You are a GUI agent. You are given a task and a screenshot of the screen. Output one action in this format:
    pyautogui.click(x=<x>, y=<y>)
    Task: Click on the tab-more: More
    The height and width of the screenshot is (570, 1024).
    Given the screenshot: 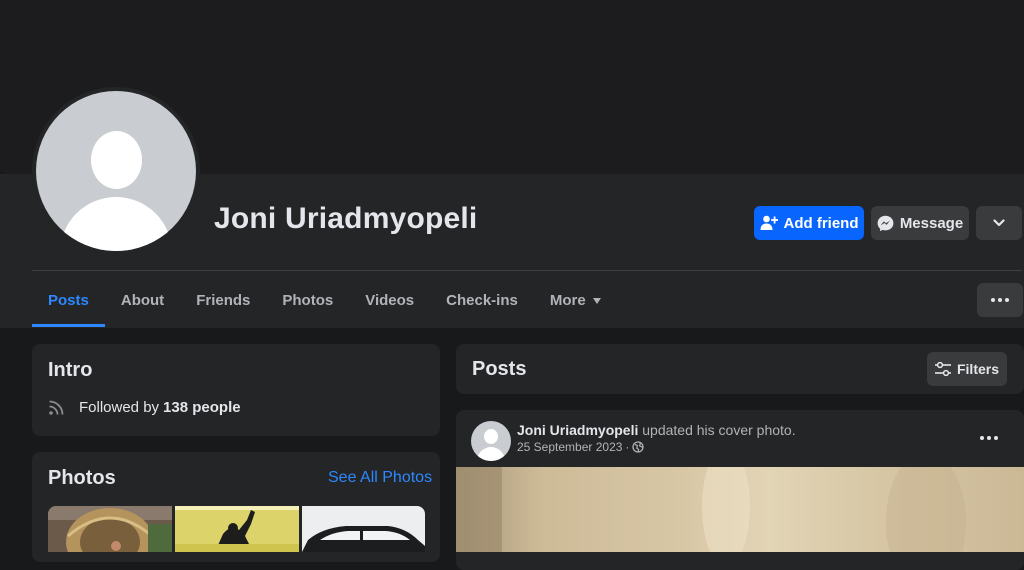 What is the action you would take?
    pyautogui.click(x=575, y=301)
    